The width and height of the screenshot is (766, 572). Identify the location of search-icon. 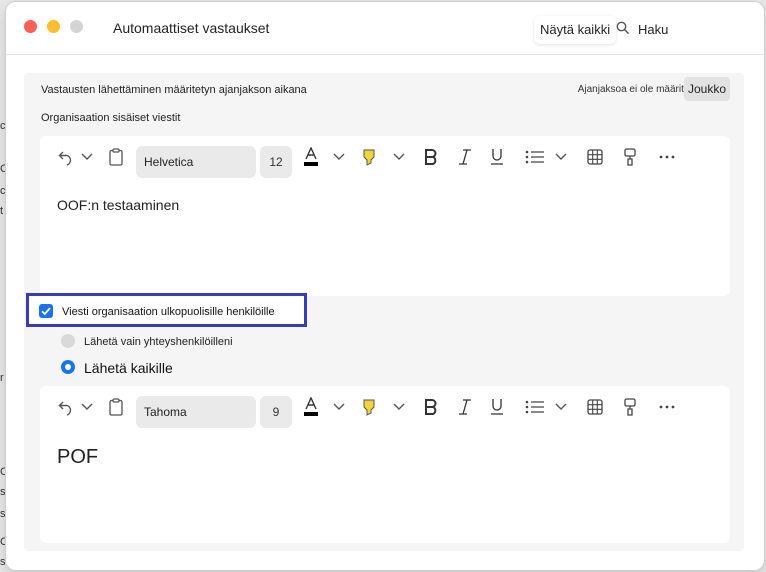
(623, 29).